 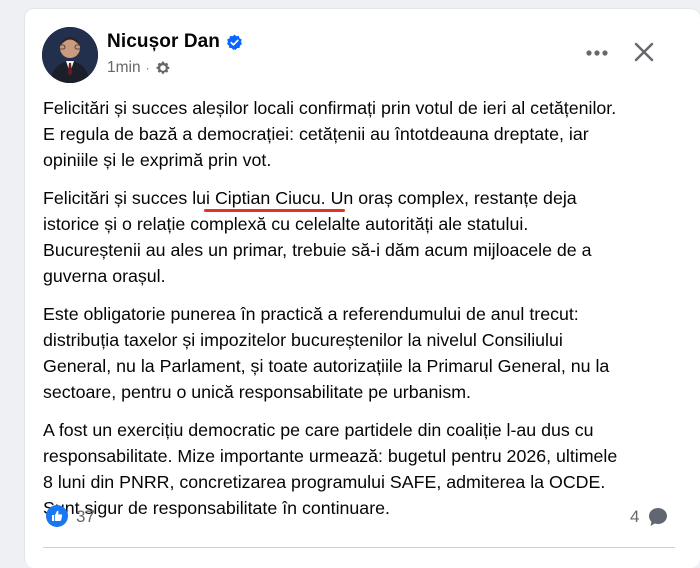 I want to click on close-icon, so click(x=644, y=52).